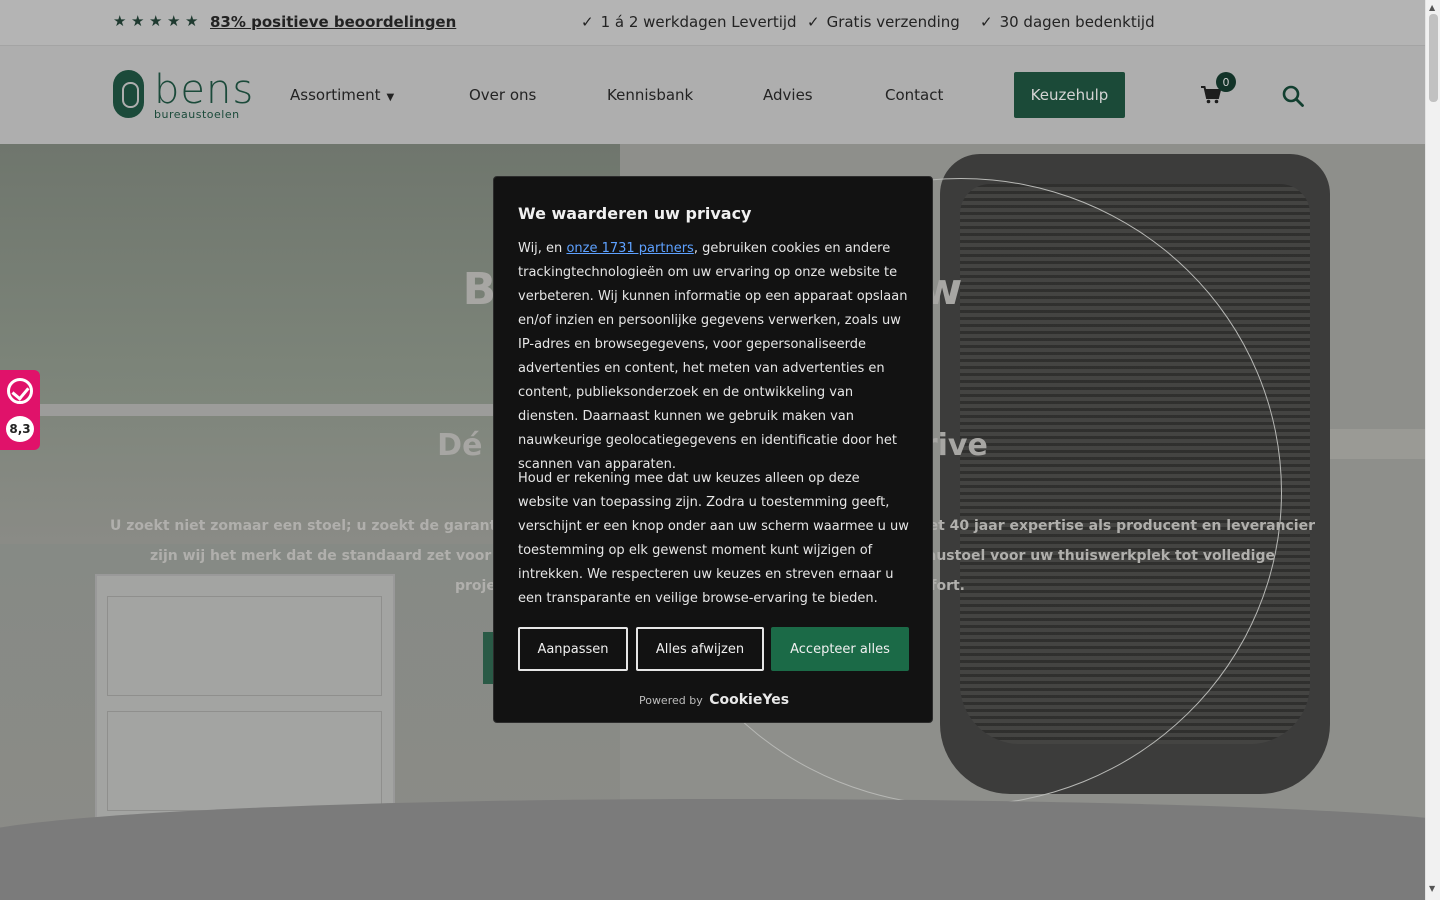 The height and width of the screenshot is (900, 1440). I want to click on kiyoh-review-badge: 8,3, so click(20, 410).